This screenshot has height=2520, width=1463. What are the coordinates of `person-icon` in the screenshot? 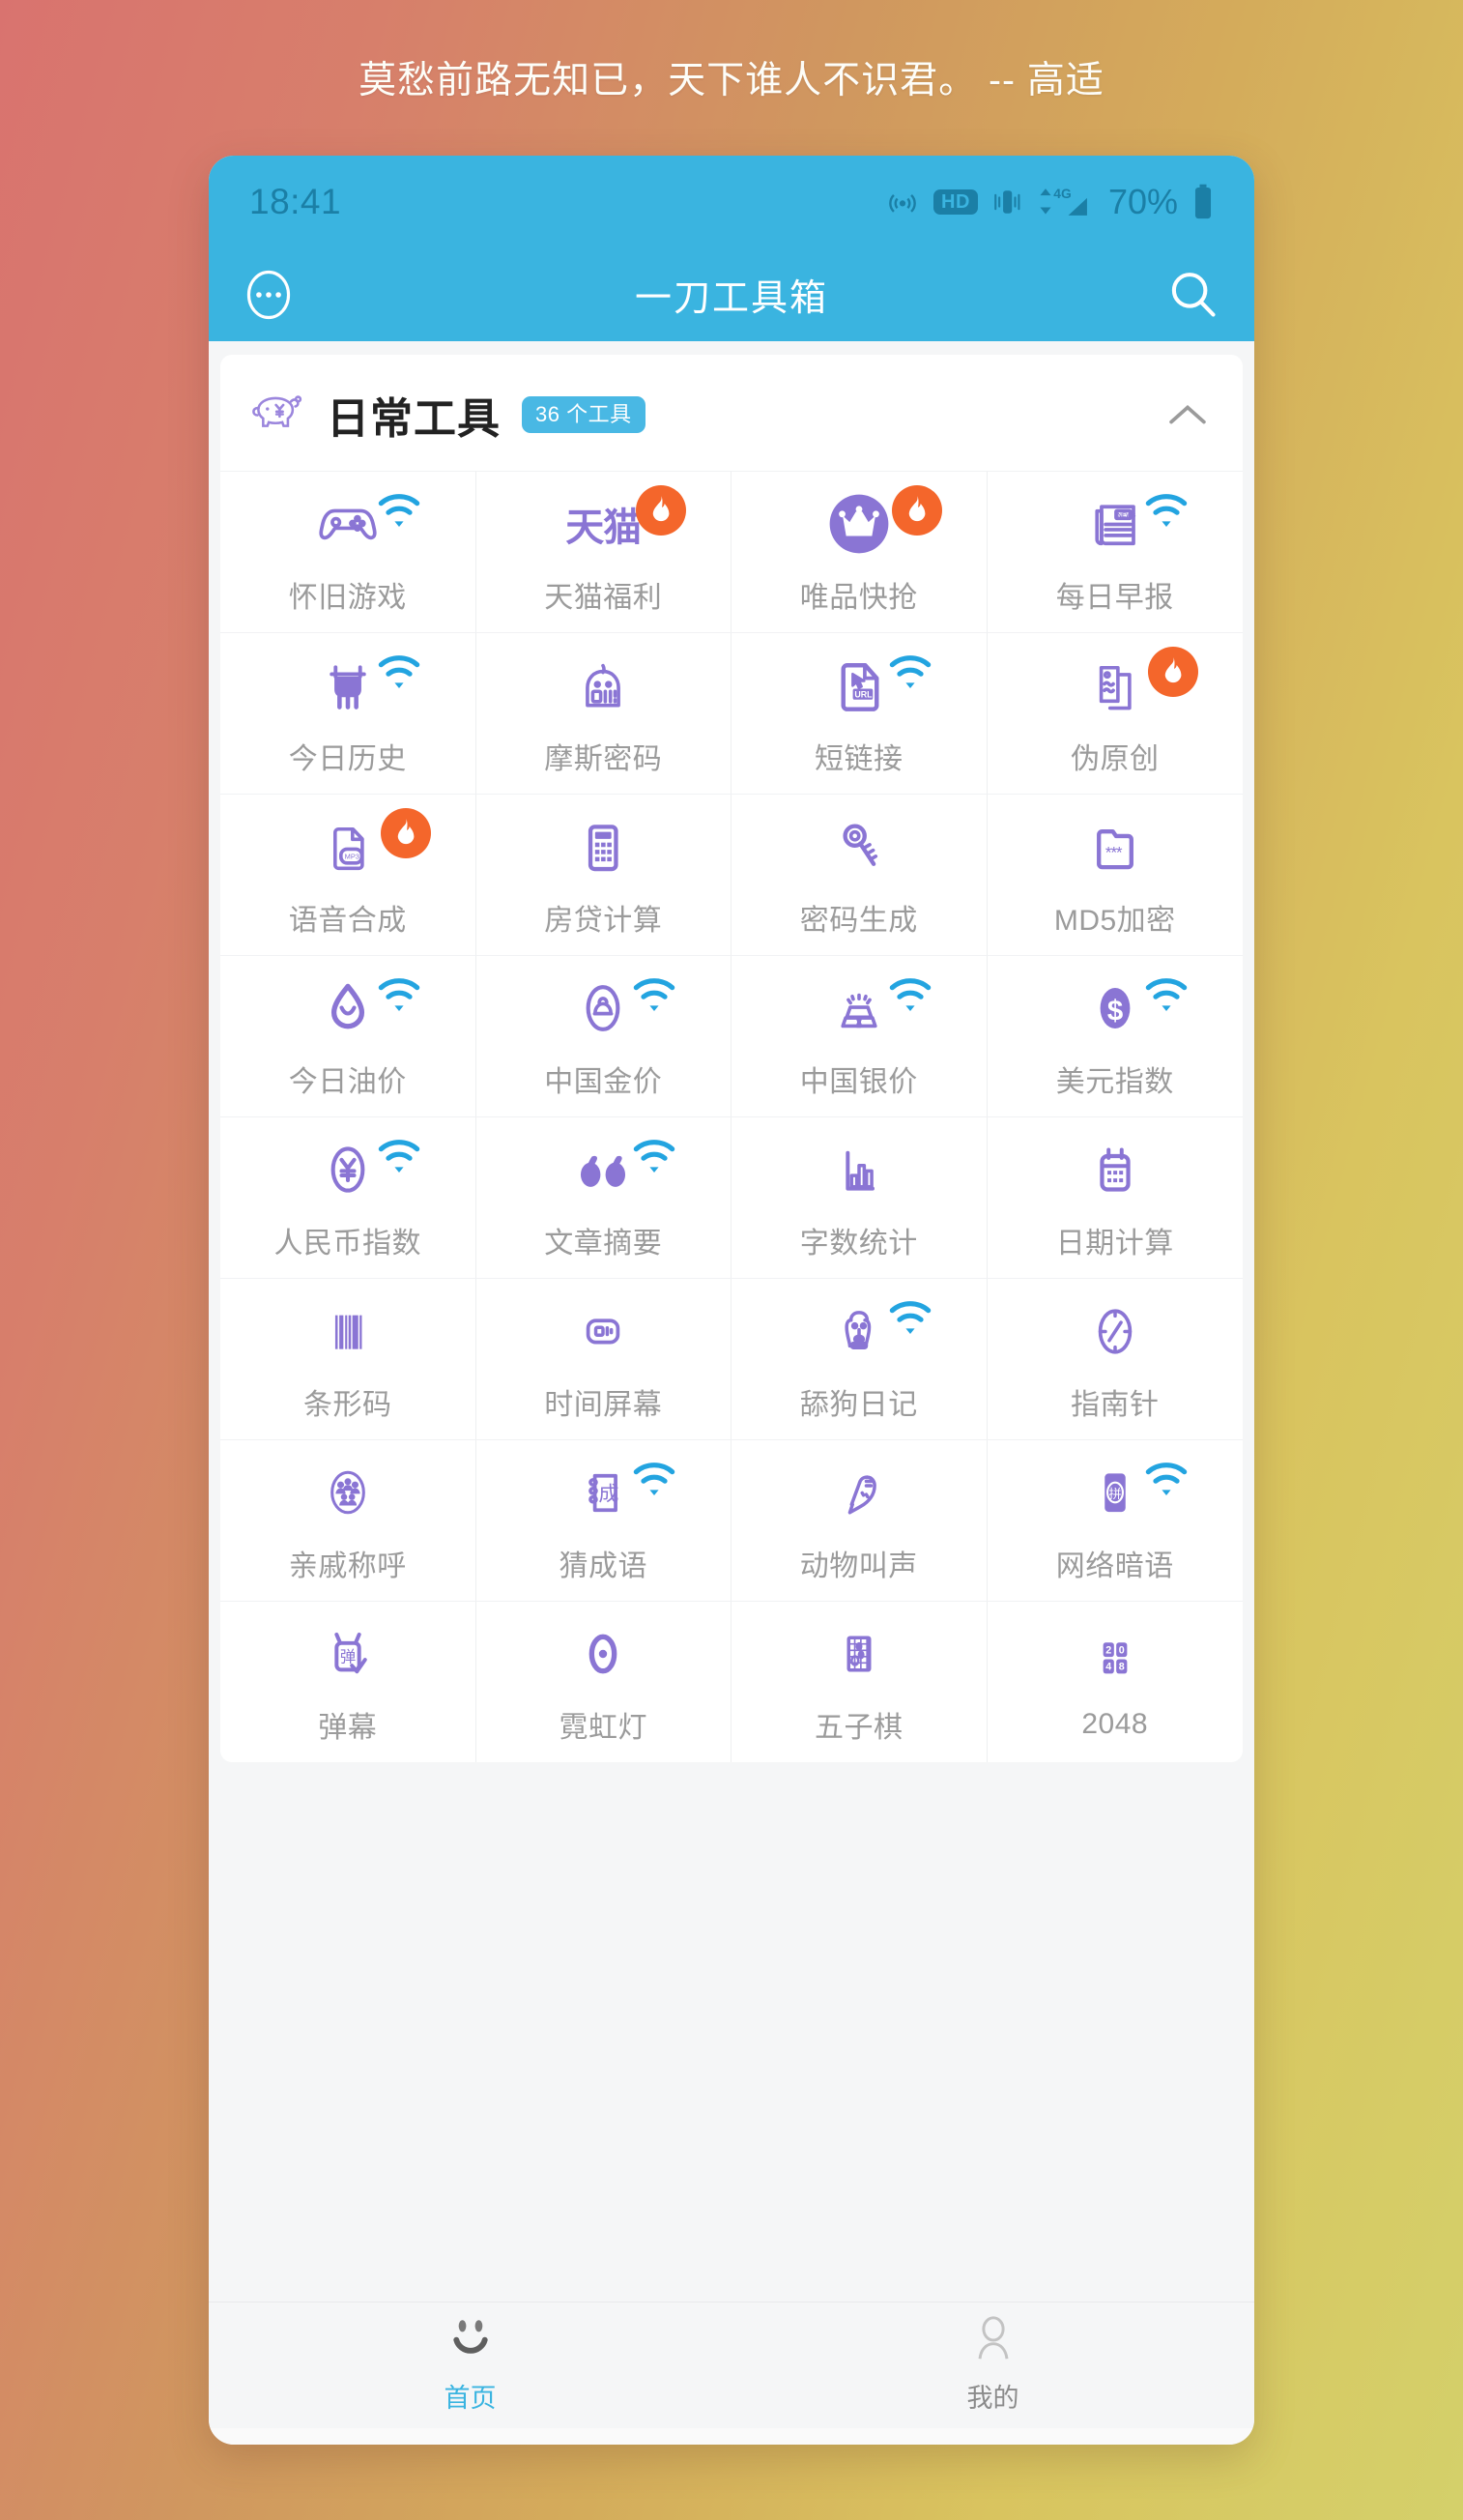 It's located at (993, 2340).